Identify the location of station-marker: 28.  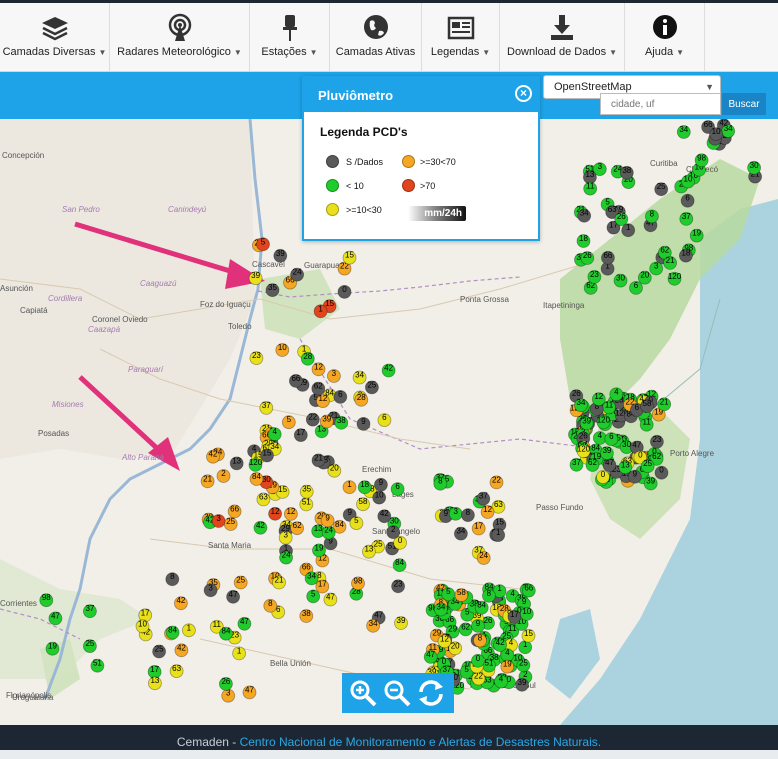
(307, 359).